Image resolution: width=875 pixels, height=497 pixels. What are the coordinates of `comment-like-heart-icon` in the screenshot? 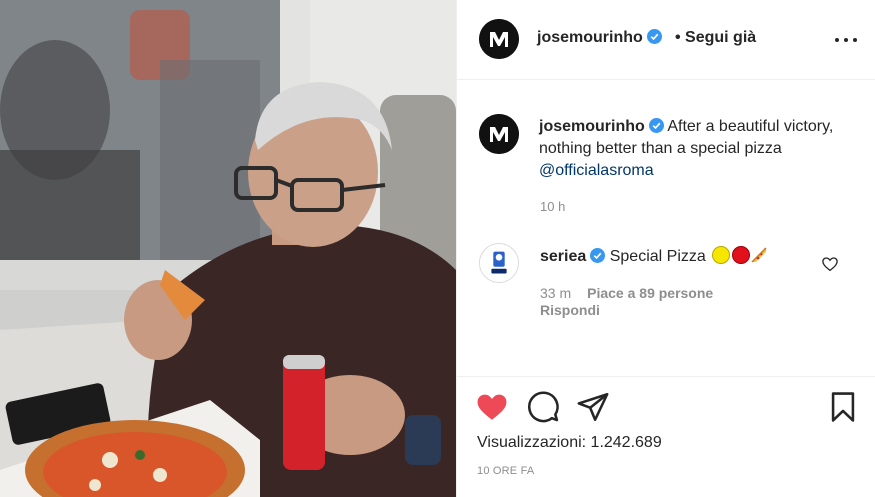 It's located at (830, 264).